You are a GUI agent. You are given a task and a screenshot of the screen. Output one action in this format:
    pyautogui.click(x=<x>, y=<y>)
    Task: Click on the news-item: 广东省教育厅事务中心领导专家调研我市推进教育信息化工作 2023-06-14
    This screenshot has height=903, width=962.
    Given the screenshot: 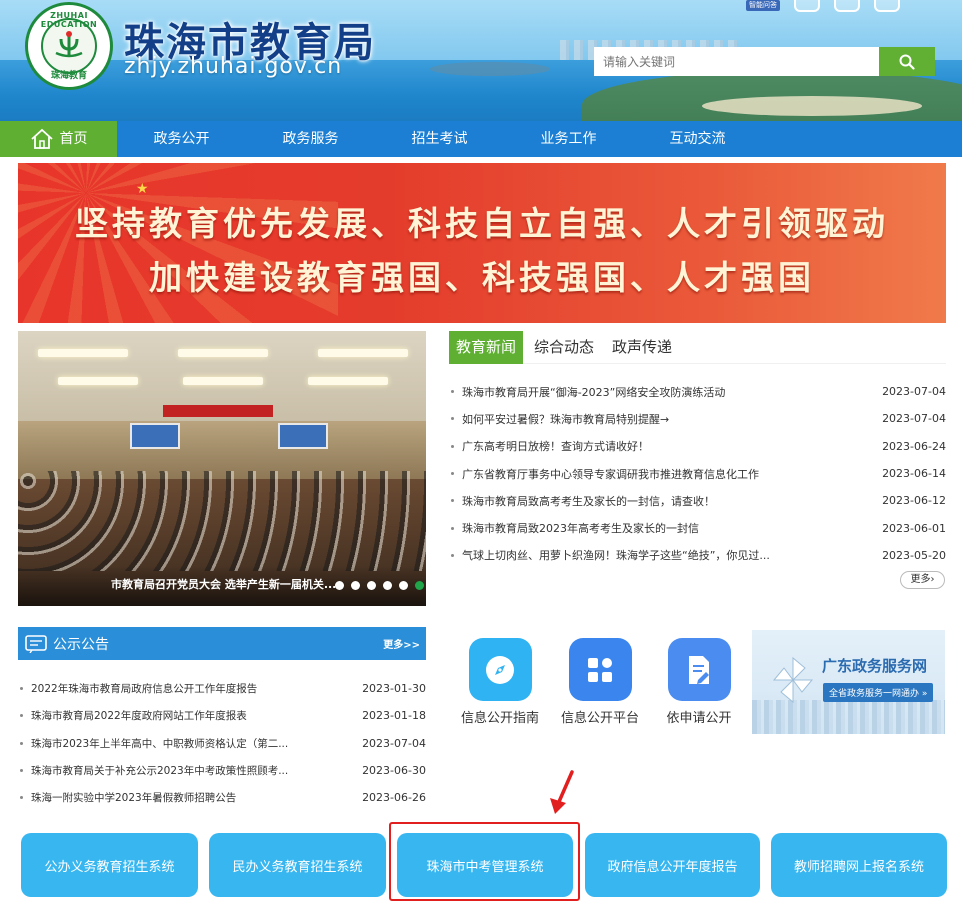 What is the action you would take?
    pyautogui.click(x=697, y=473)
    